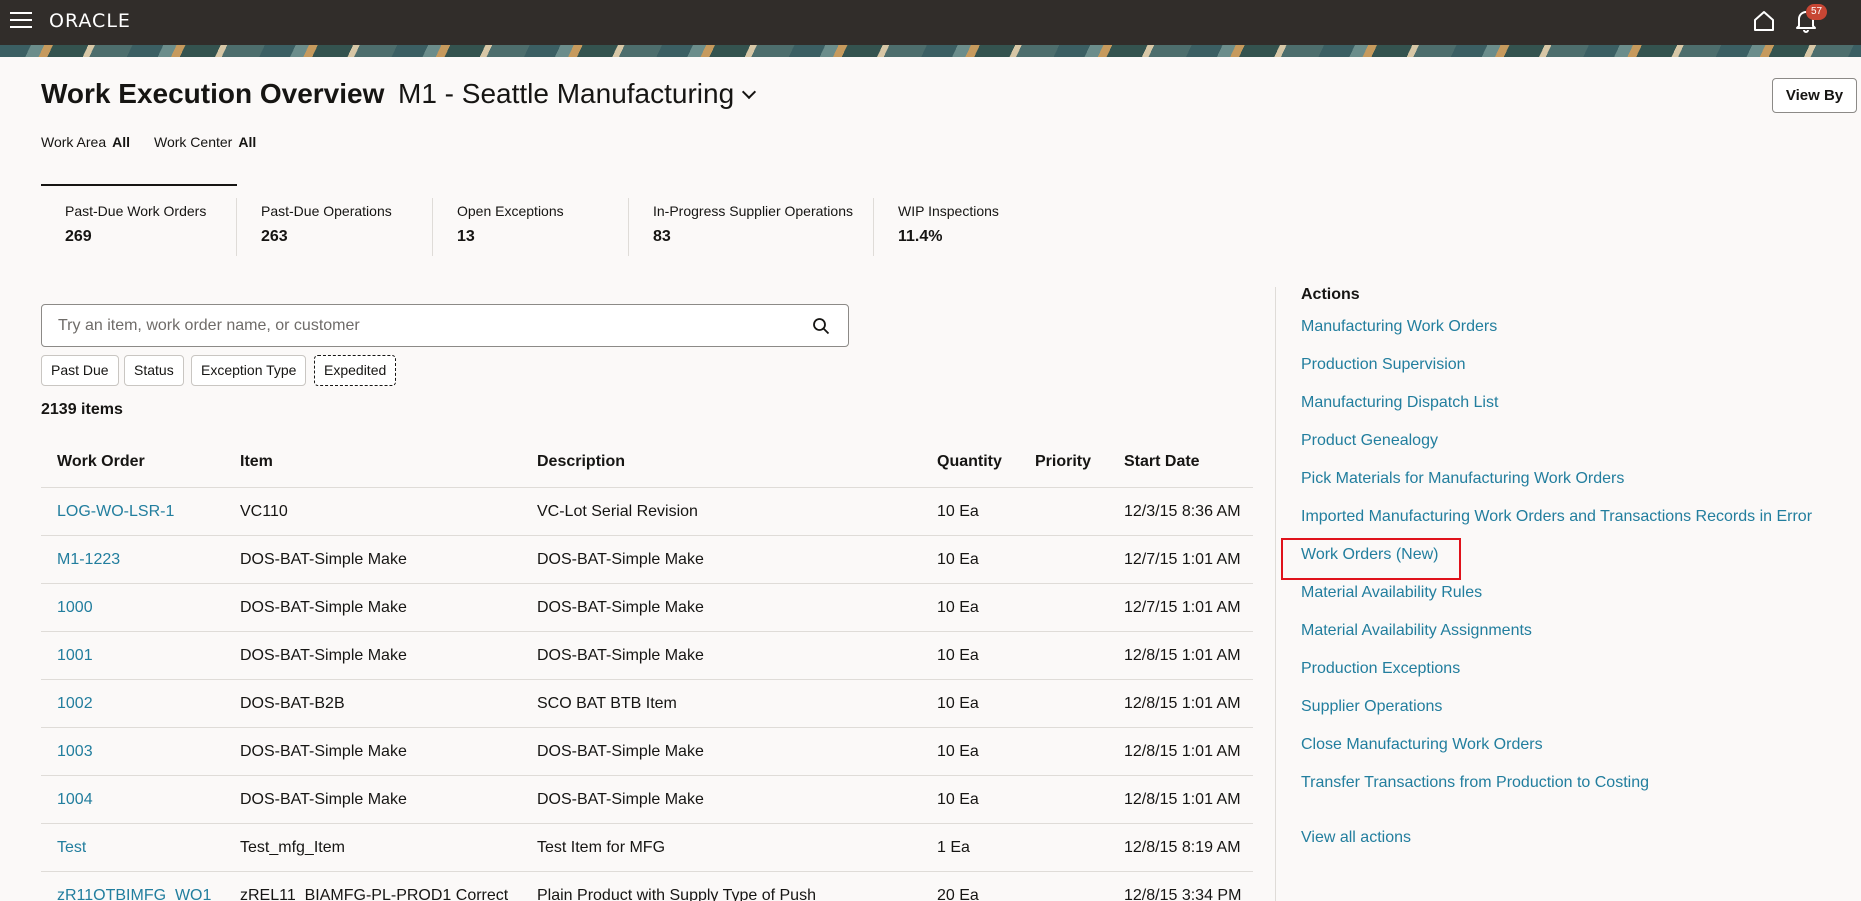 The image size is (1861, 901). Describe the element at coordinates (531, 223) in the screenshot. I see `metric-open-exceptions: Open Exceptions 13` at that location.